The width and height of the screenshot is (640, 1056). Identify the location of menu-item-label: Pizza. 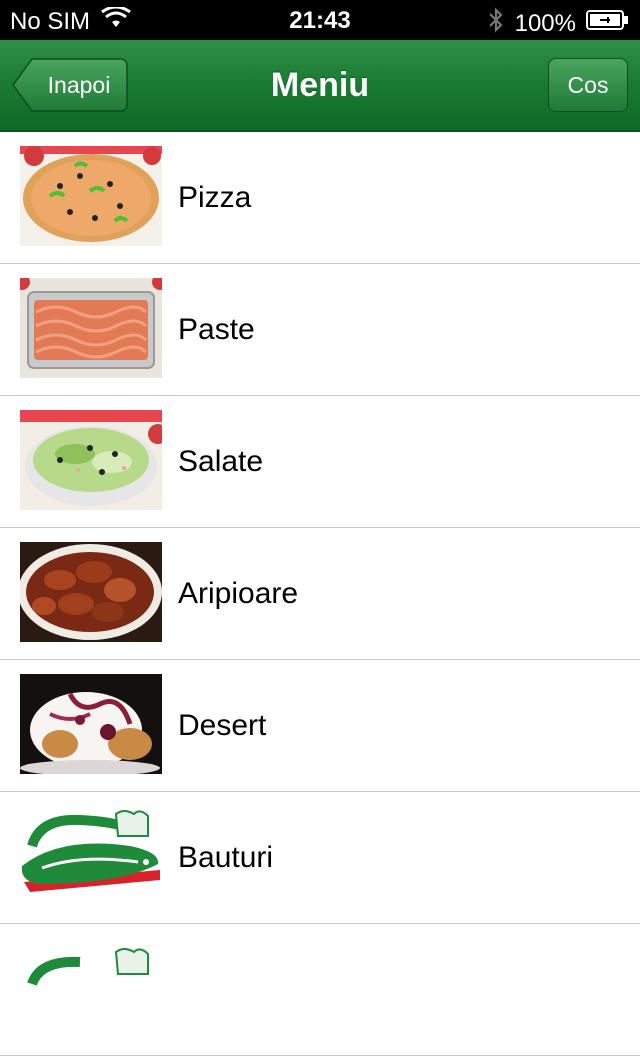
(215, 197).